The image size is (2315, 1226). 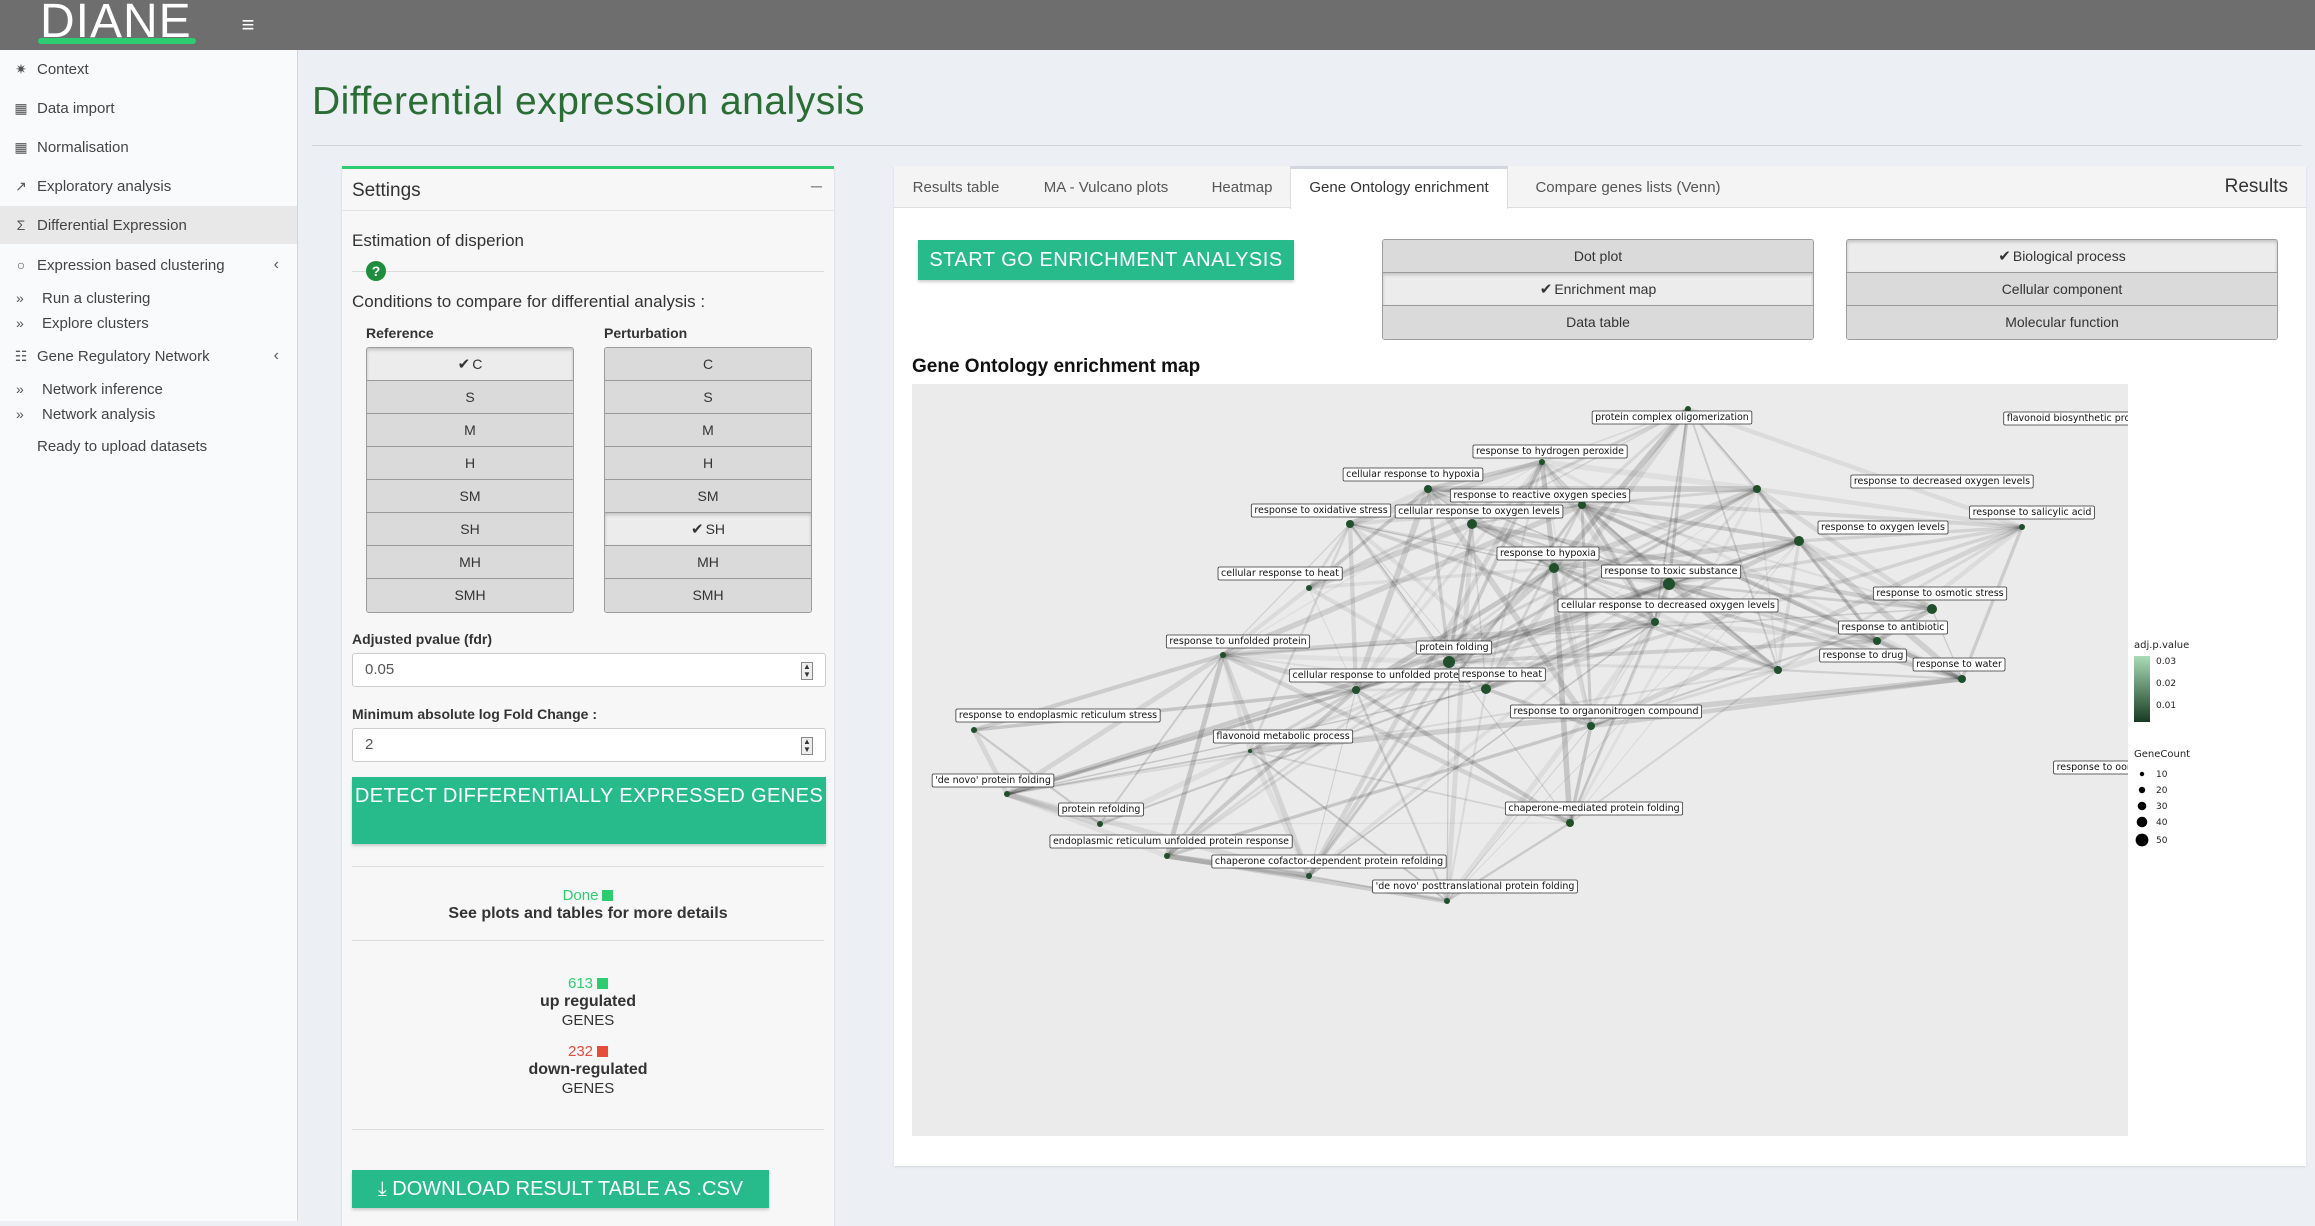 What do you see at coordinates (1863, 655) in the screenshot?
I see `svg-text: response to drug` at bounding box center [1863, 655].